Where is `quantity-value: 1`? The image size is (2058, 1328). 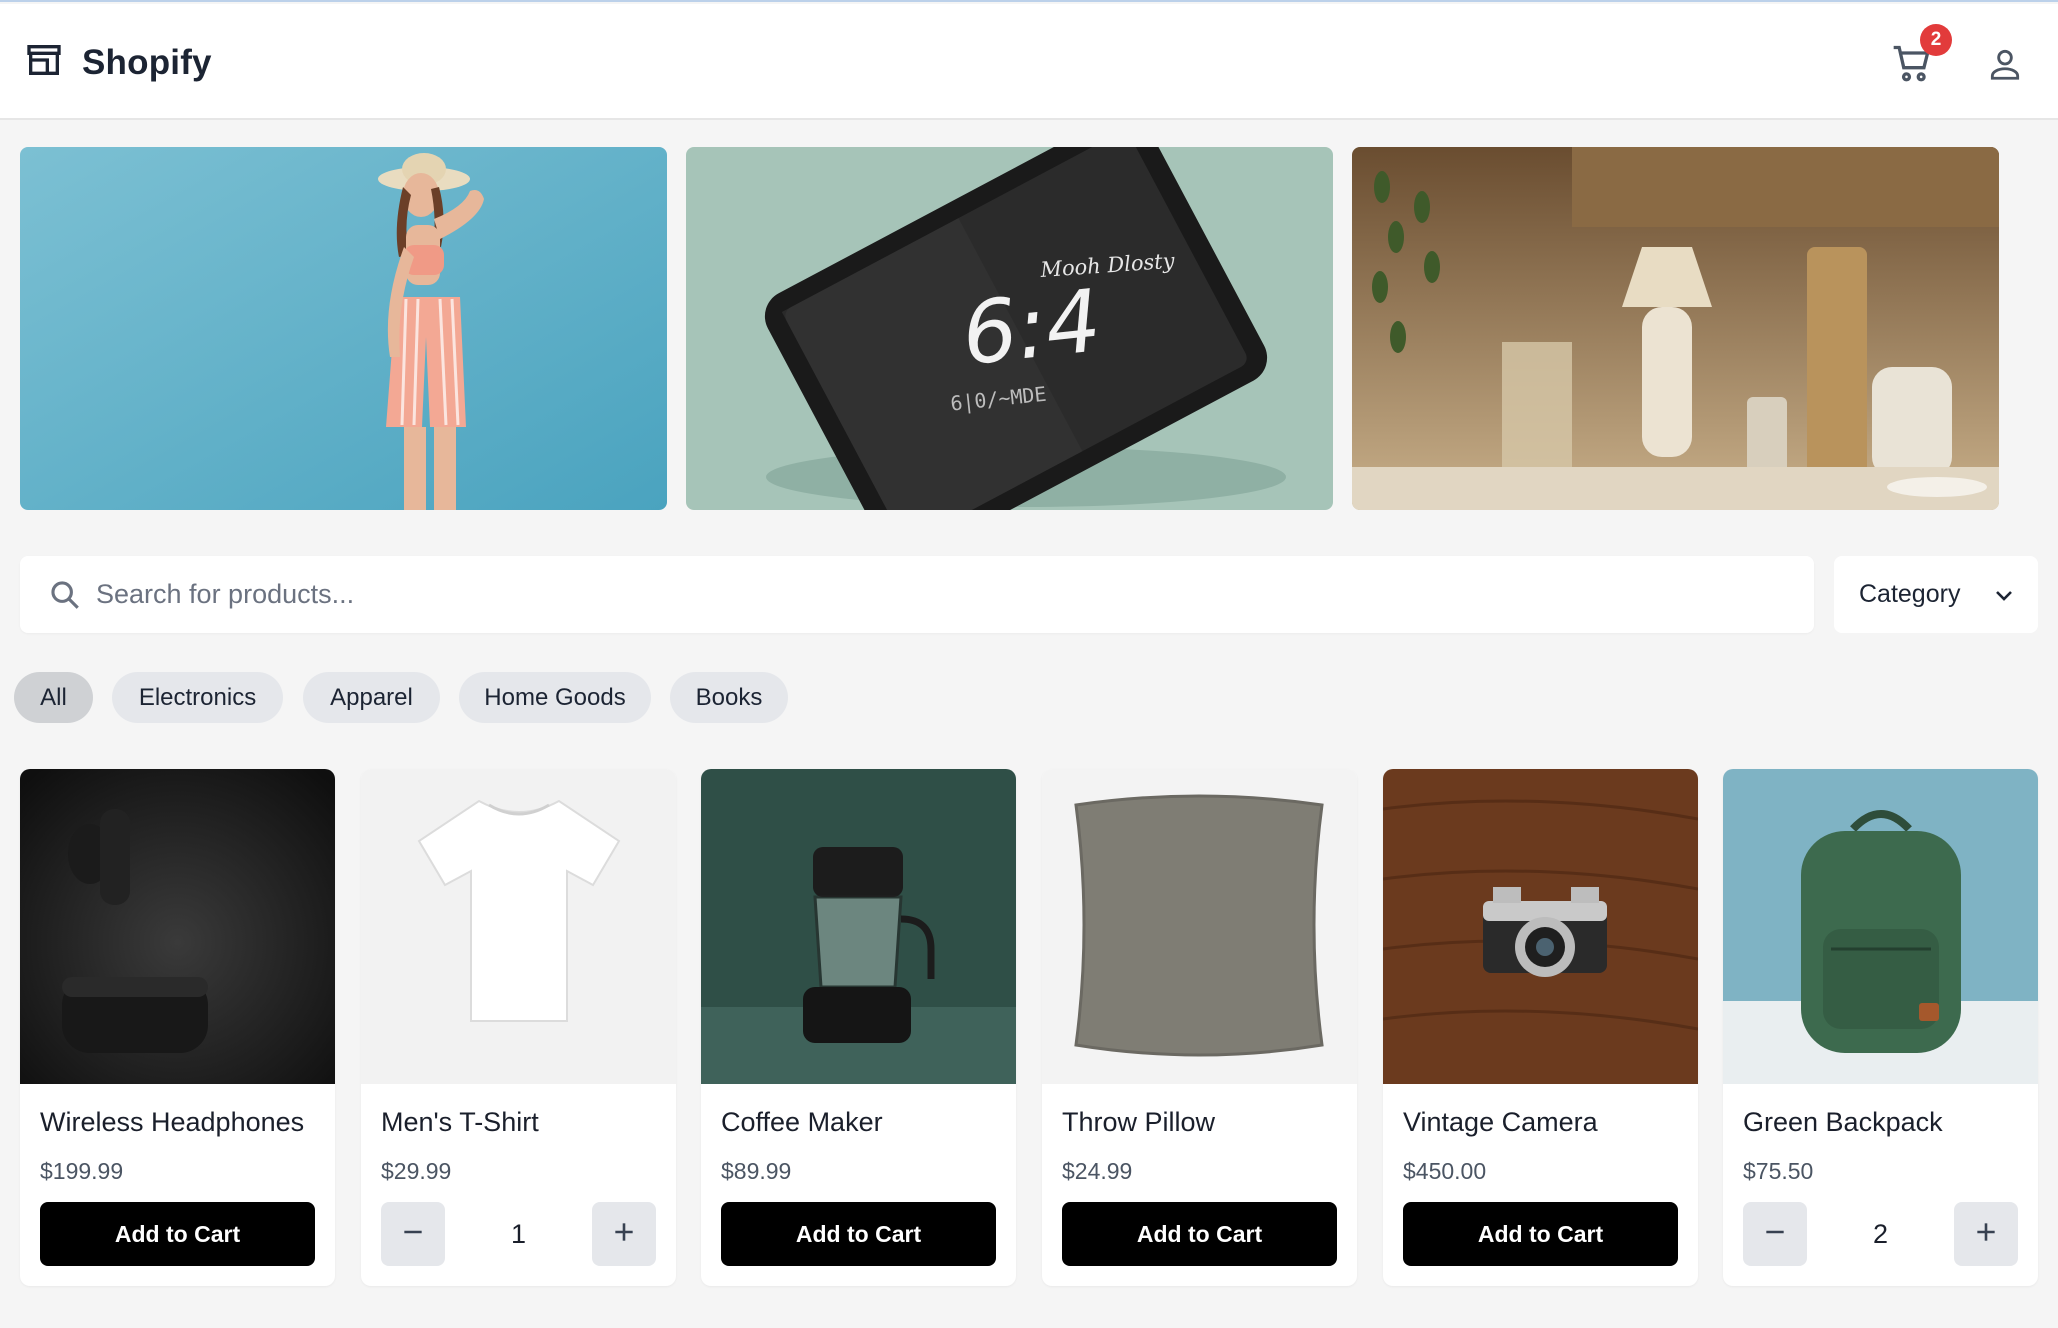 quantity-value: 1 is located at coordinates (518, 1233).